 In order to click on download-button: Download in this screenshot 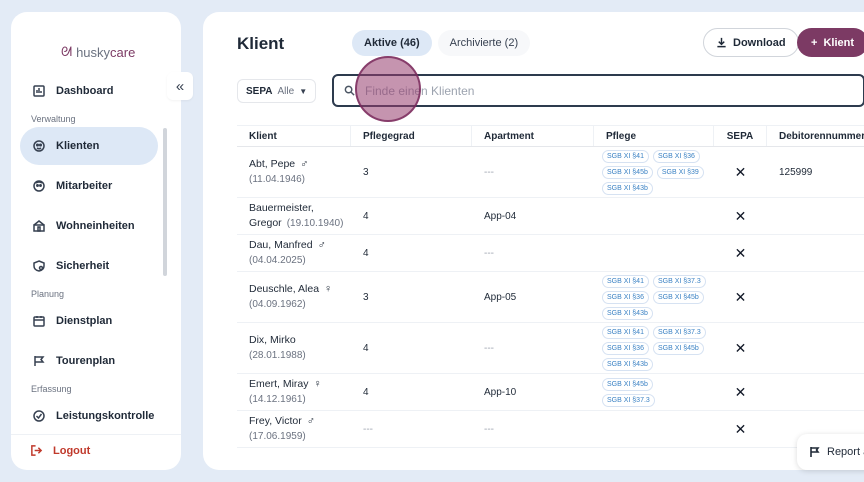, I will do `click(751, 42)`.